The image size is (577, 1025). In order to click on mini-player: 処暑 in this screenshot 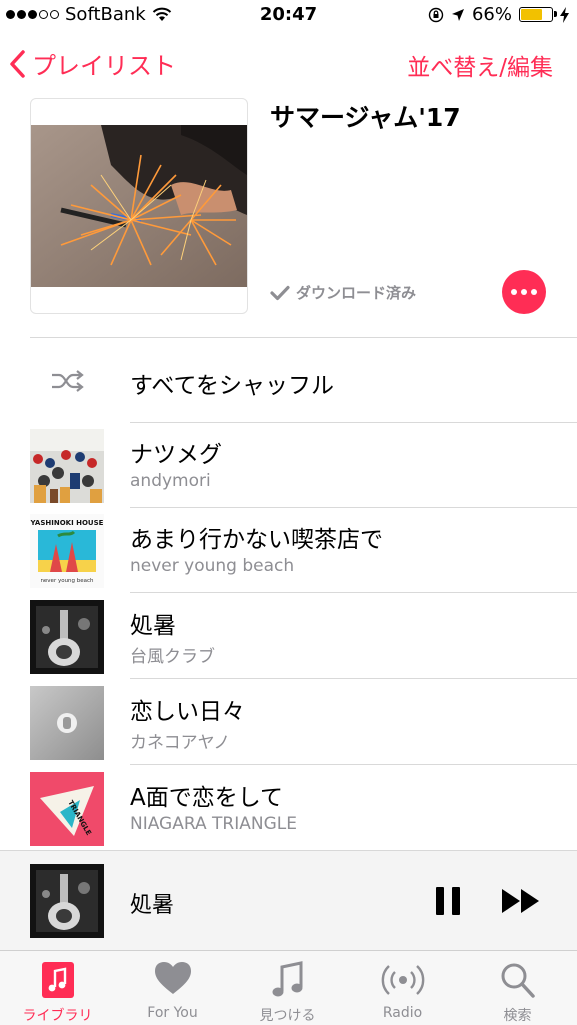, I will do `click(288, 900)`.